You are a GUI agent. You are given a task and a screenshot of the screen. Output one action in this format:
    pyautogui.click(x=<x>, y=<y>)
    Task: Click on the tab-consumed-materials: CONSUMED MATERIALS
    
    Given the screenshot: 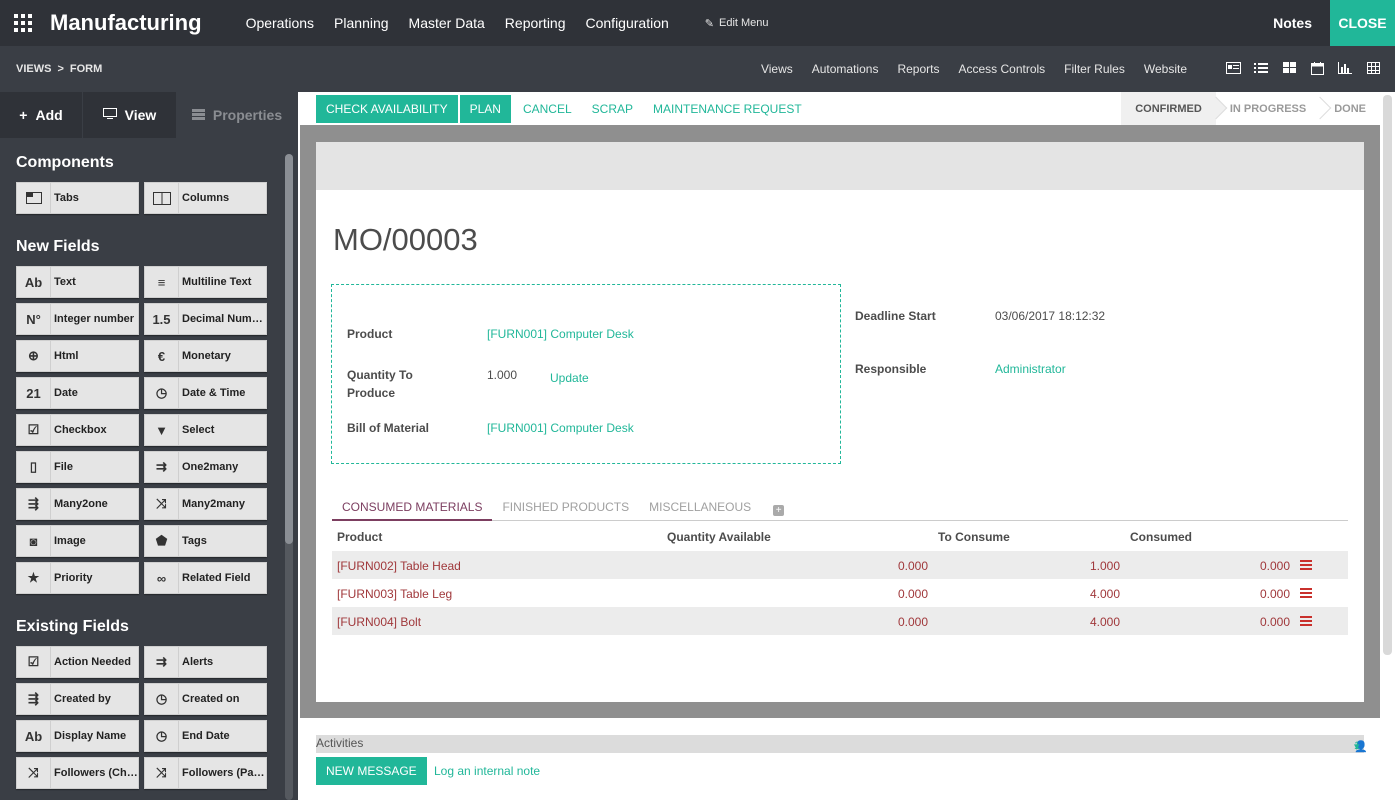 What is the action you would take?
    pyautogui.click(x=412, y=508)
    